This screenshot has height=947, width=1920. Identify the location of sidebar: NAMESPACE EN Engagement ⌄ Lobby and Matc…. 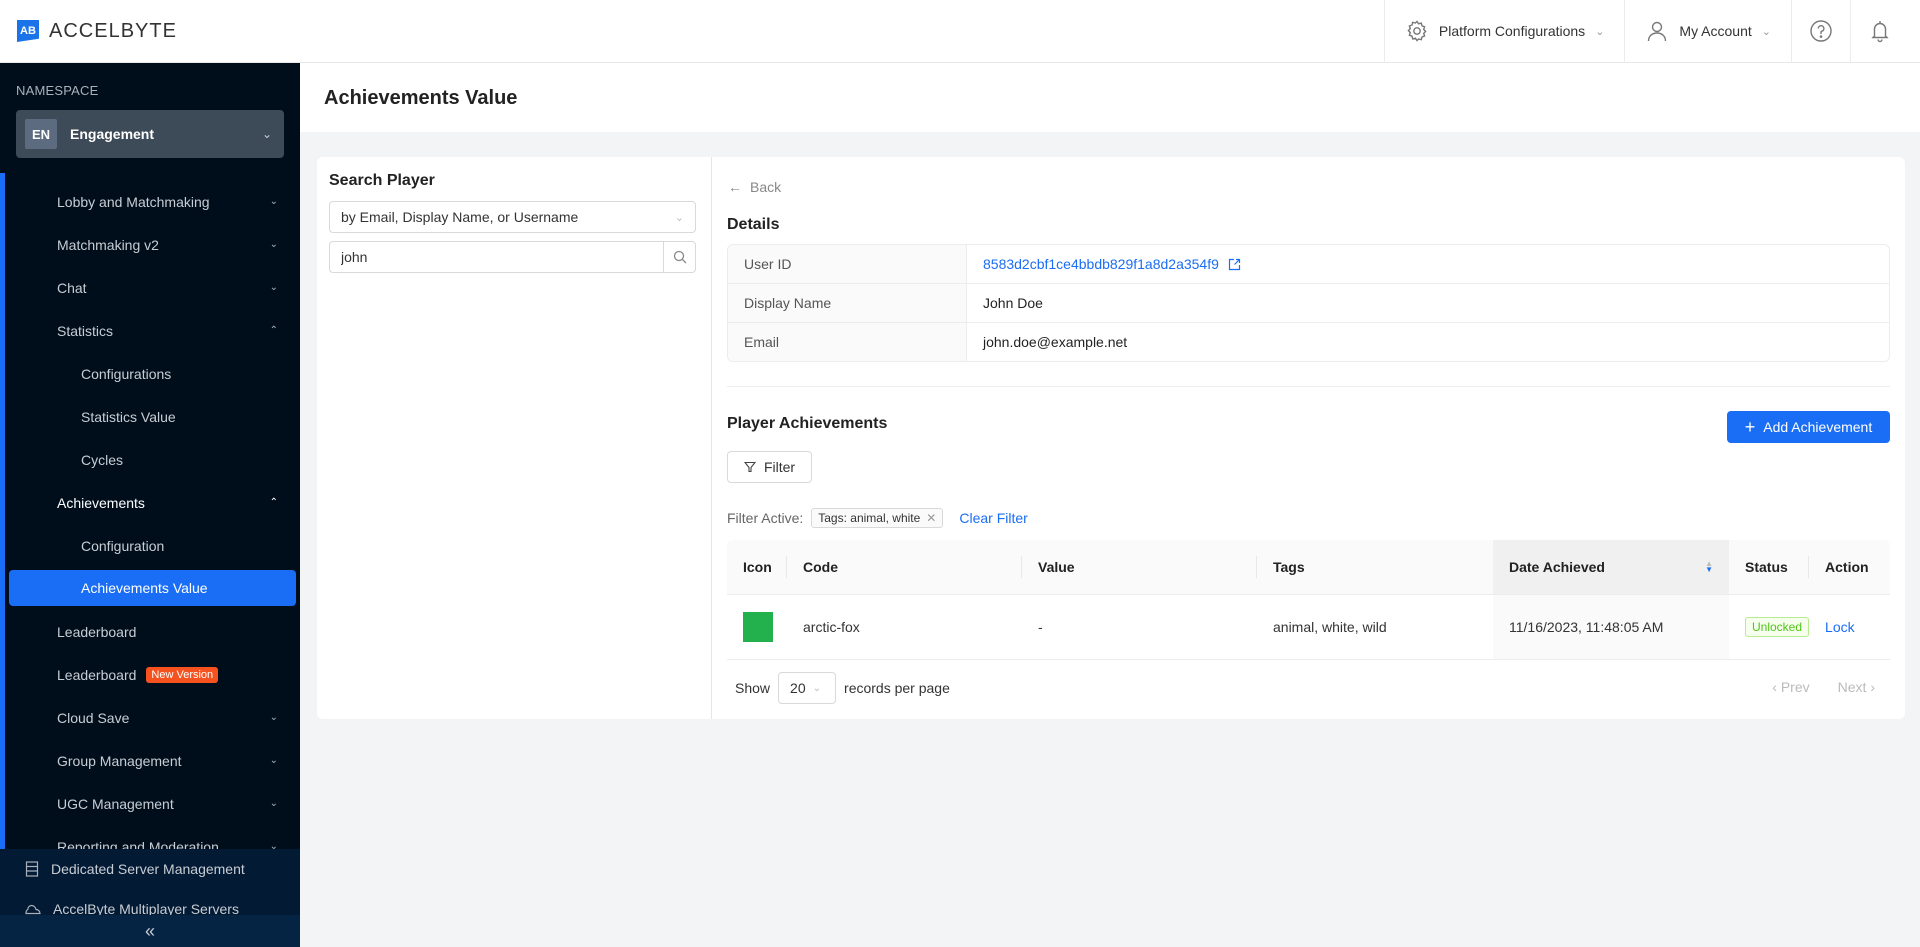
(150, 505).